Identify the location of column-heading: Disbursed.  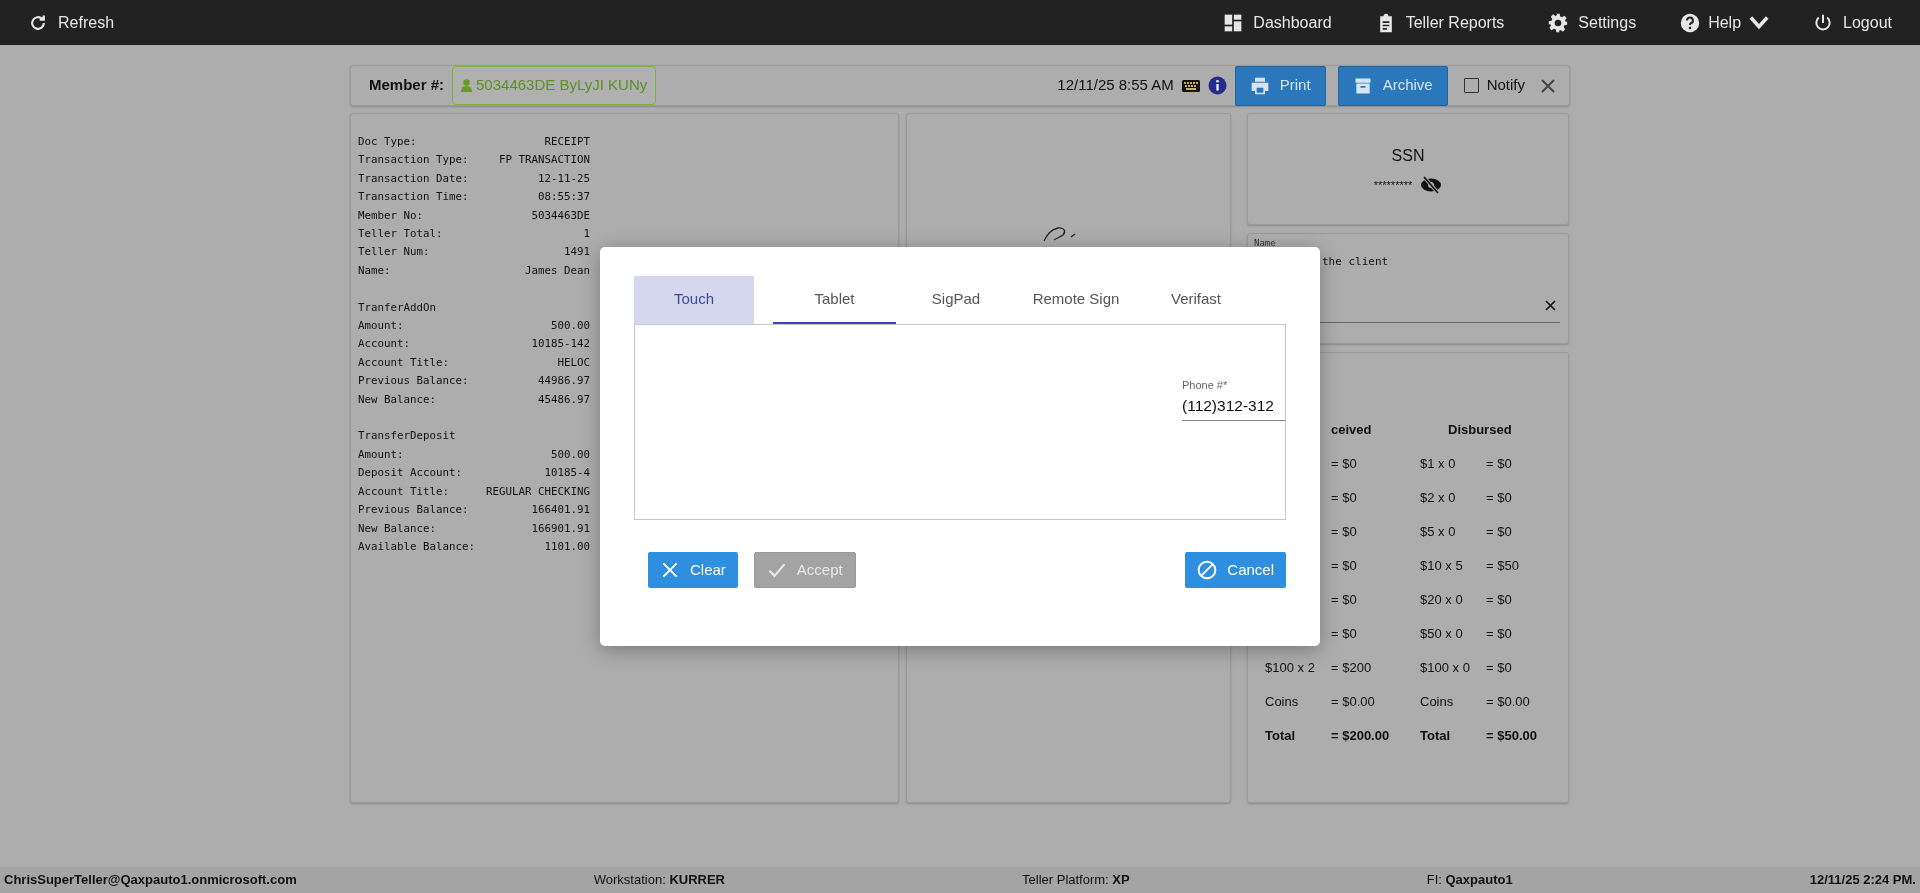
(1480, 430).